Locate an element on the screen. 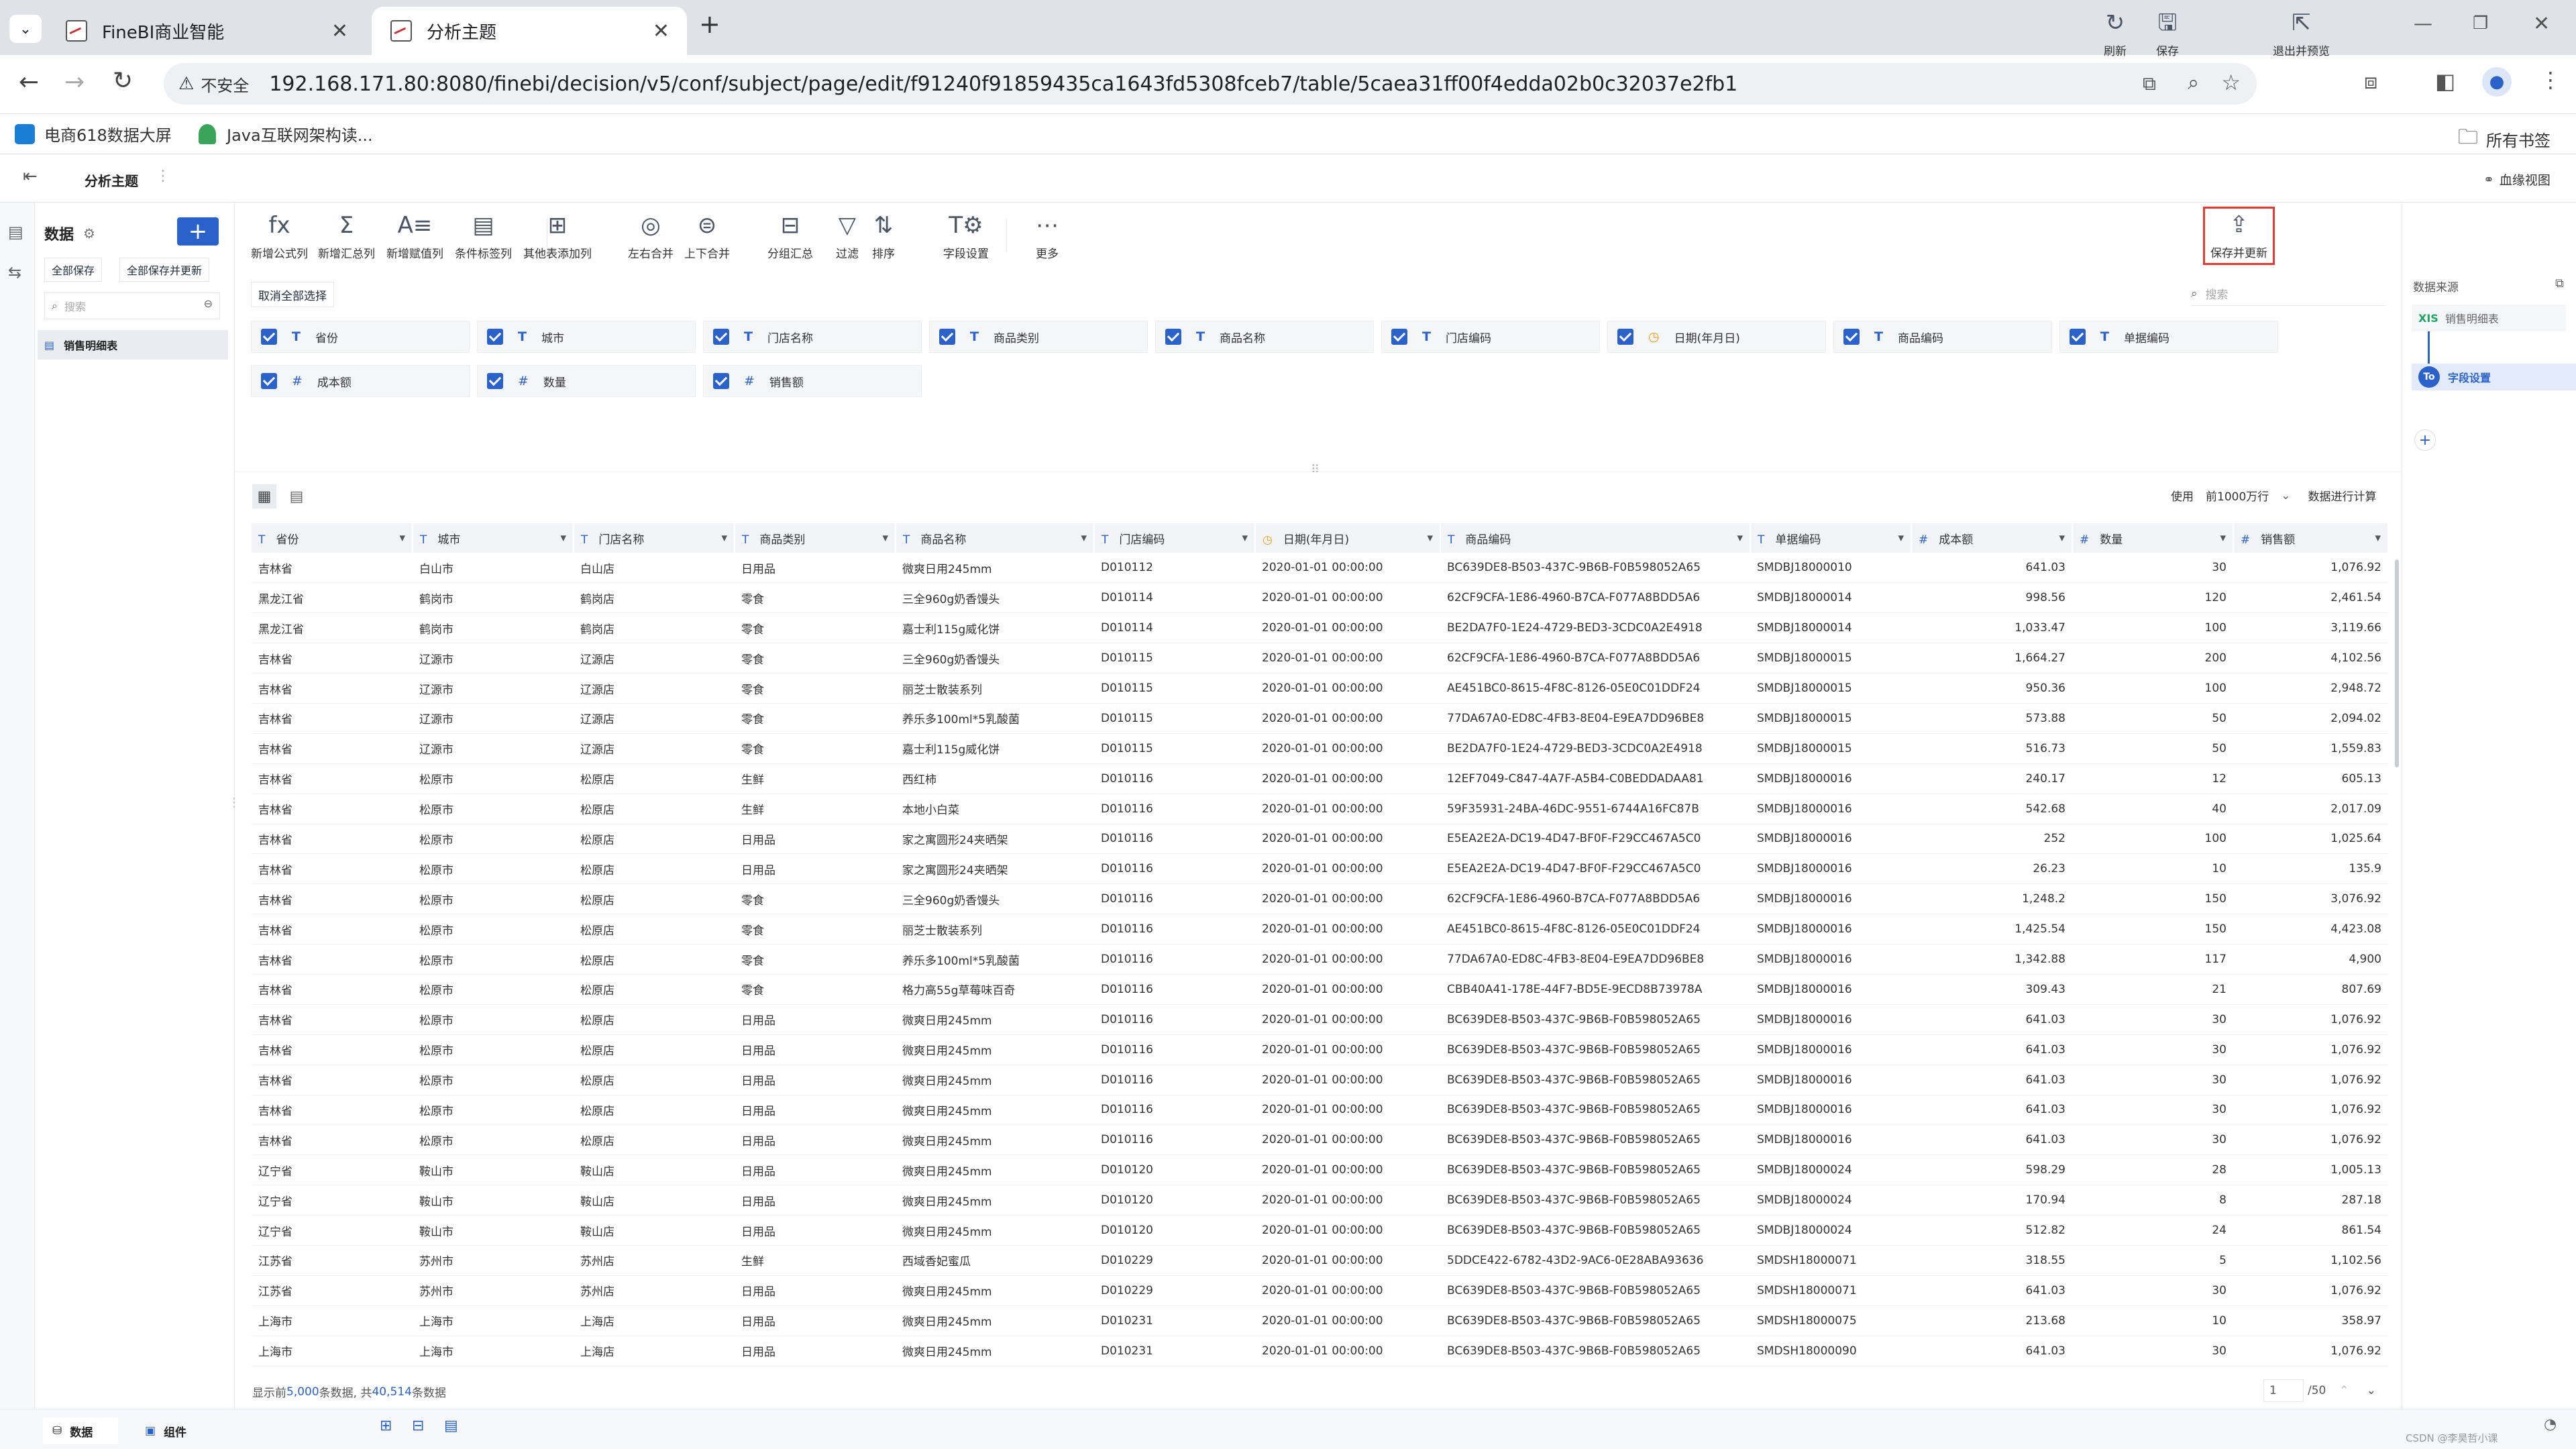  add-summary-column-button: Σ 新增汇总列 is located at coordinates (346, 236).